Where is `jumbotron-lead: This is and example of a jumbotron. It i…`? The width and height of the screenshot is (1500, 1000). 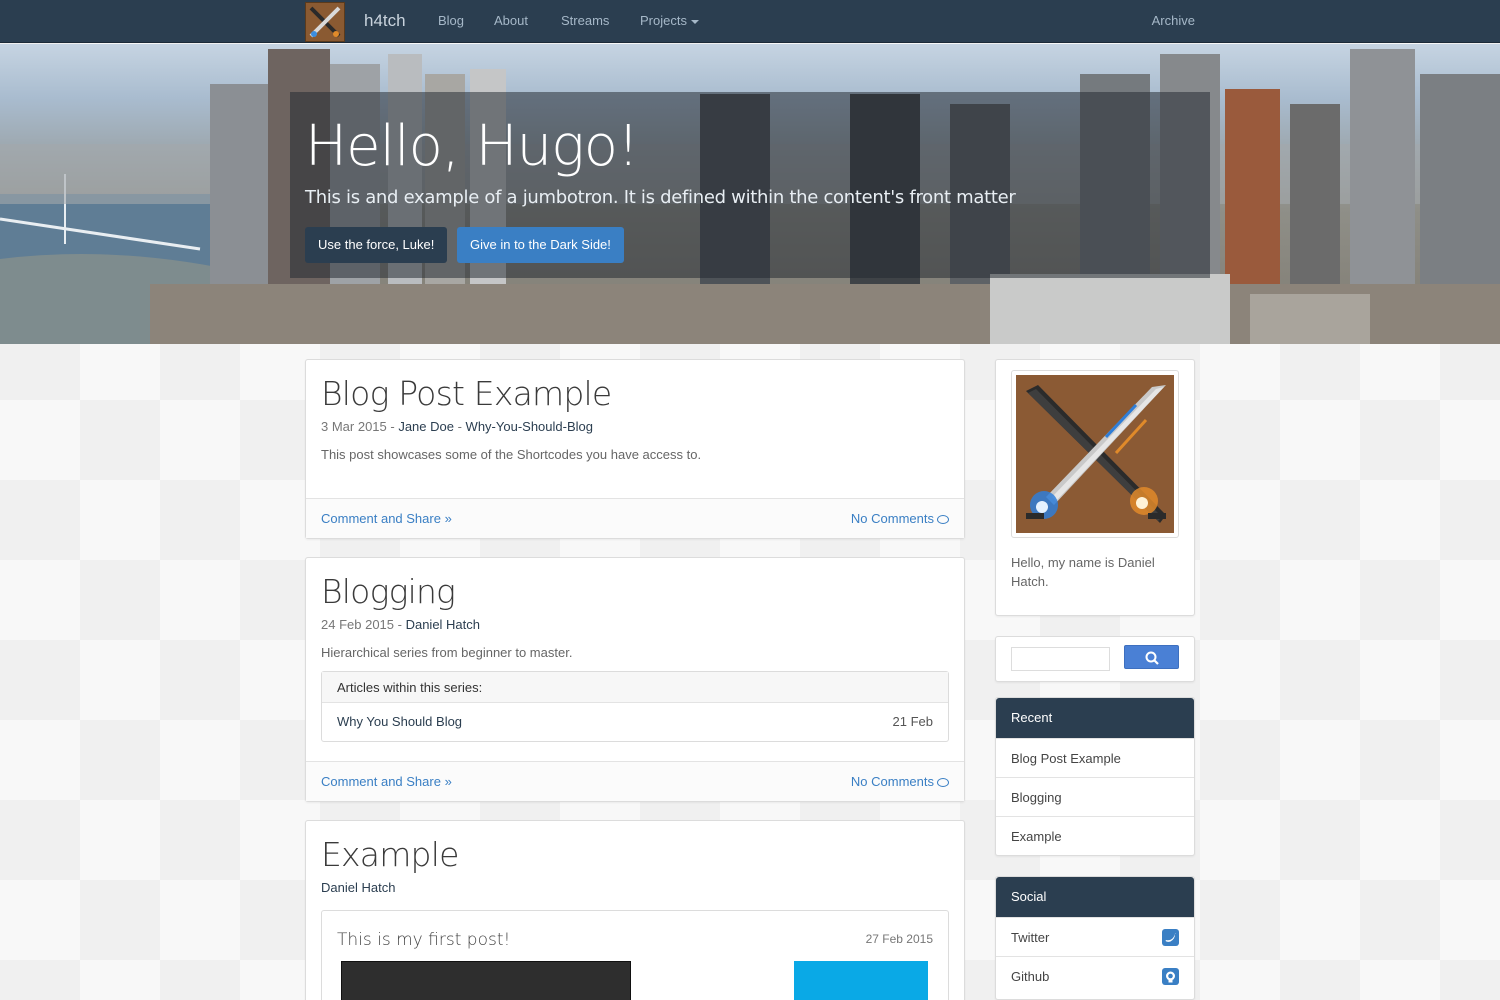 jumbotron-lead: This is and example of a jumbotron. It i… is located at coordinates (660, 197).